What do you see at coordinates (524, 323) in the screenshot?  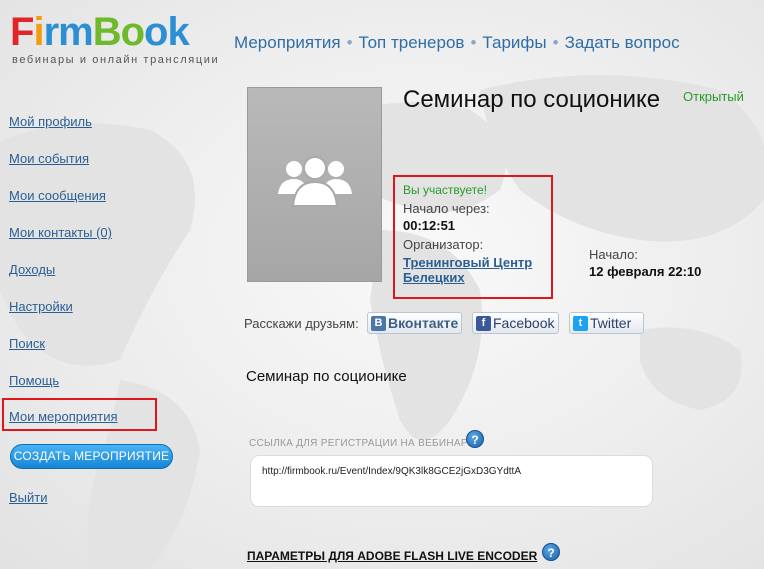 I see `share-facebook-label: Facebook` at bounding box center [524, 323].